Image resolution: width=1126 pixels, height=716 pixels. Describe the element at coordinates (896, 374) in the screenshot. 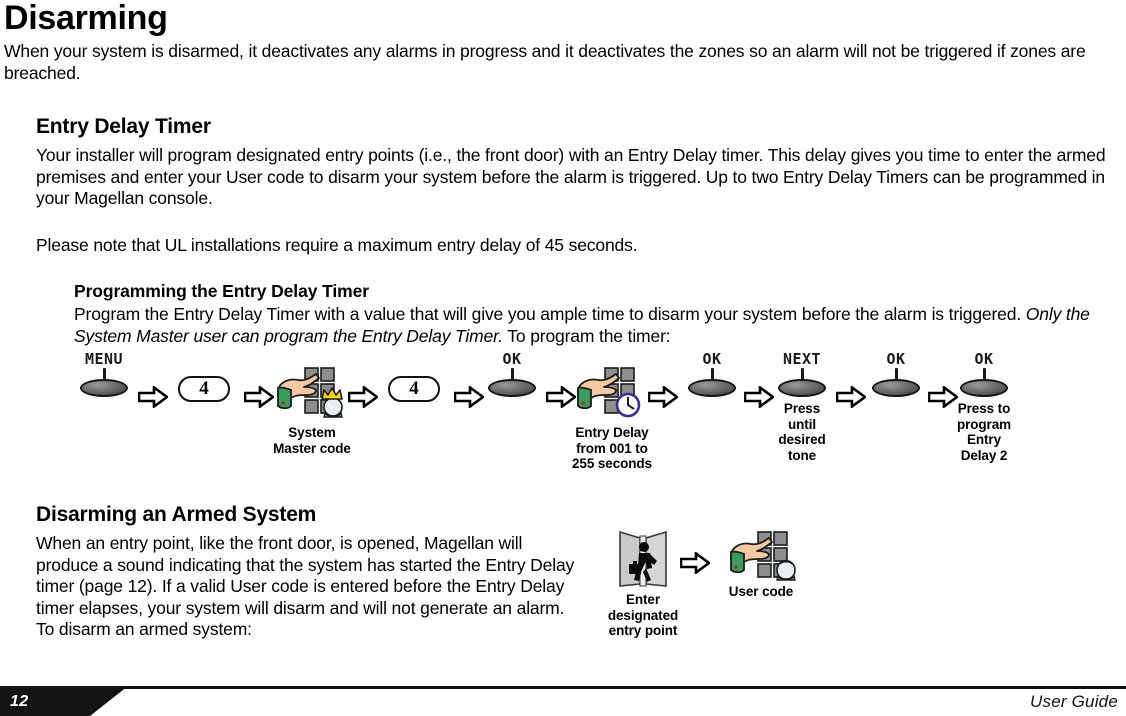

I see `console-button-ok-16: OK` at that location.